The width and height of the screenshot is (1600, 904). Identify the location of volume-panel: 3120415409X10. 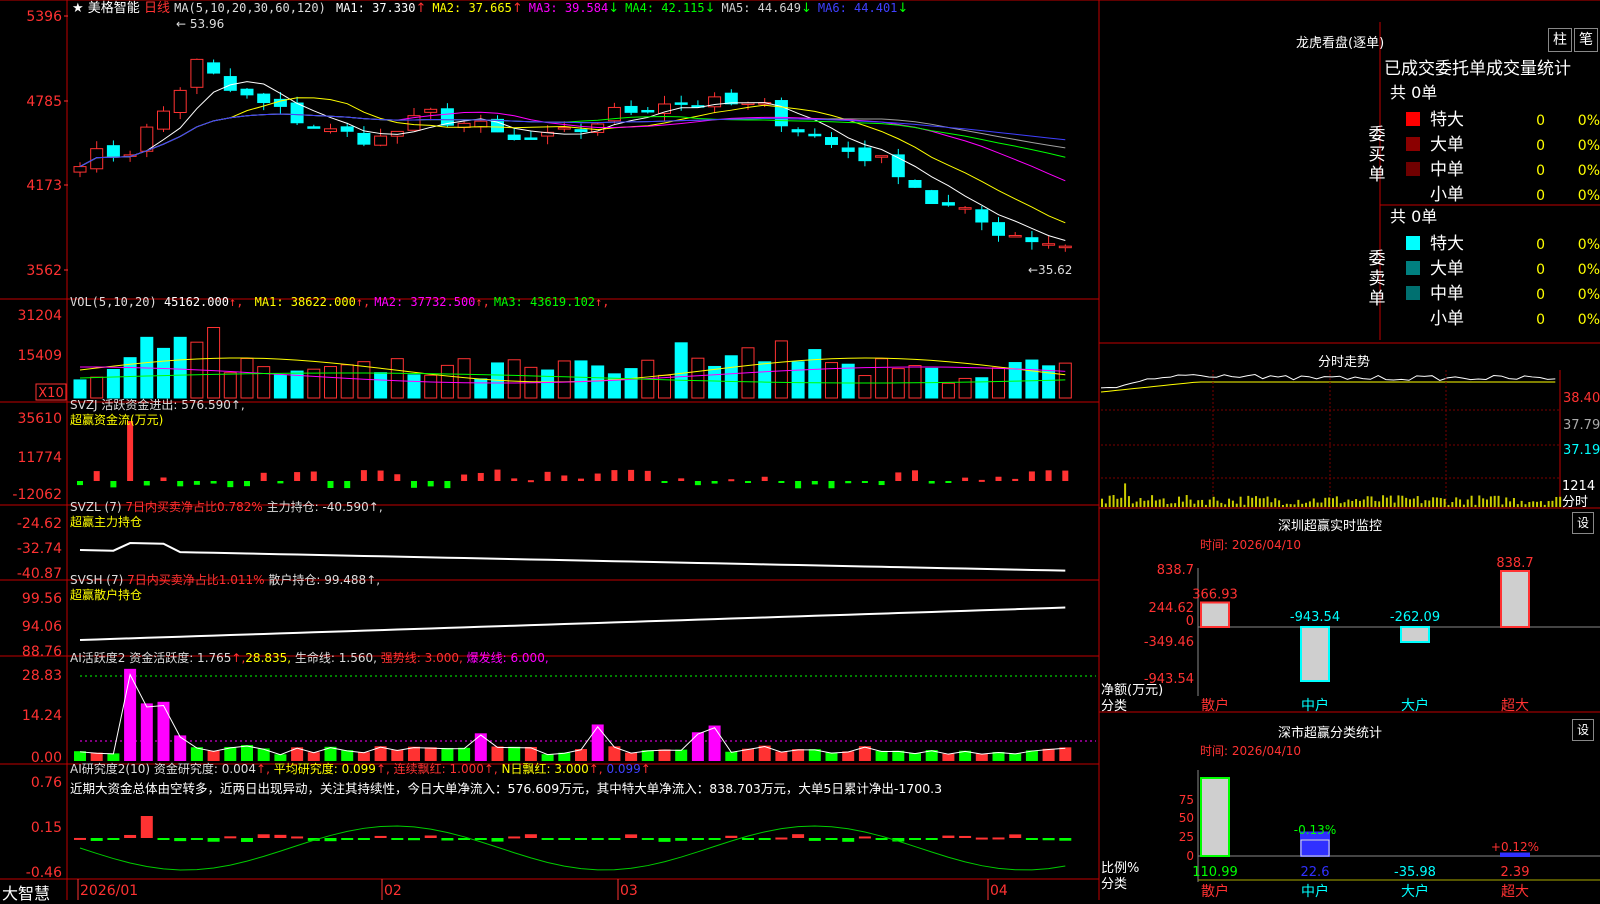
(544, 354).